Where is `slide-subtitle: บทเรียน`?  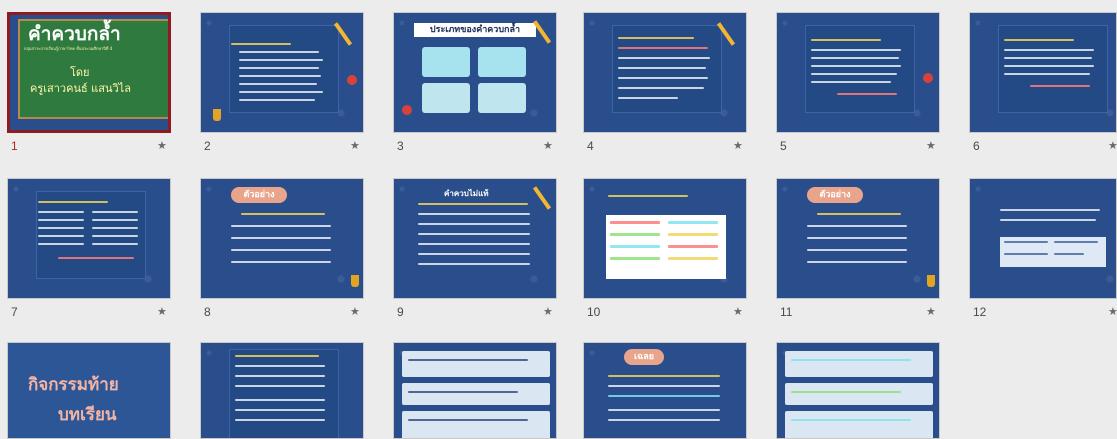 slide-subtitle: บทเรียน is located at coordinates (87, 415).